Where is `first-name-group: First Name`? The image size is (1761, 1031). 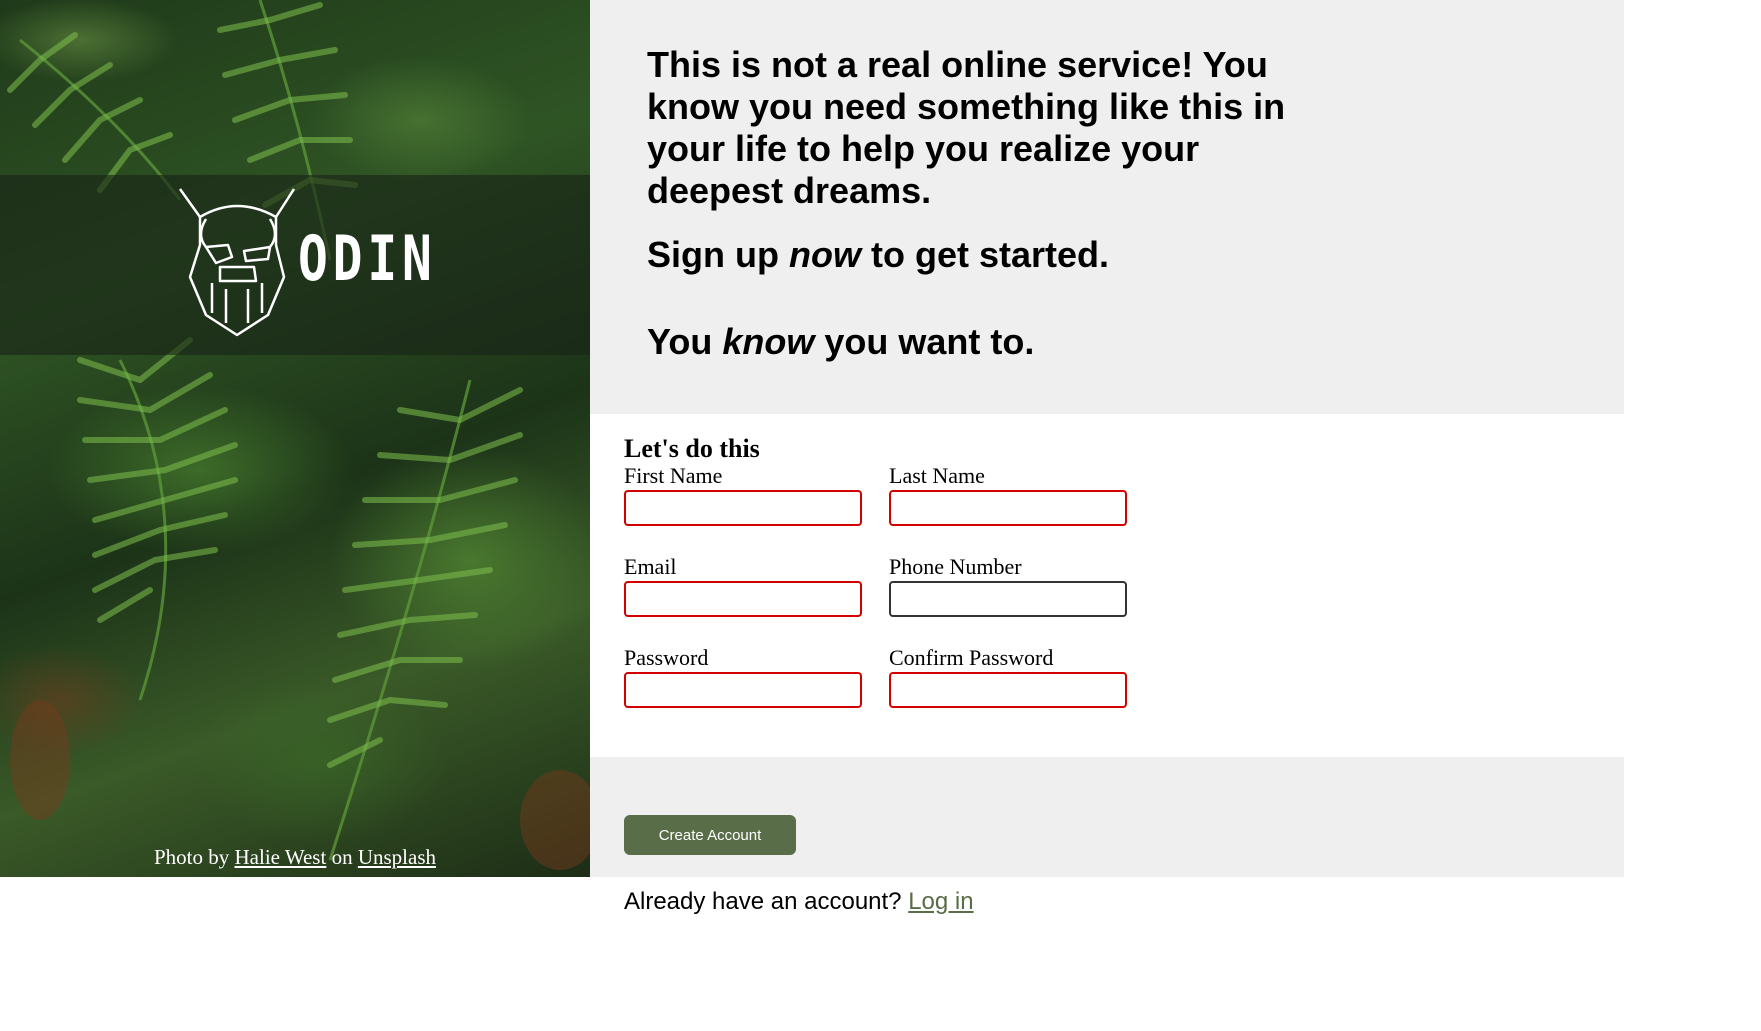
first-name-group: First Name is located at coordinates (743, 495).